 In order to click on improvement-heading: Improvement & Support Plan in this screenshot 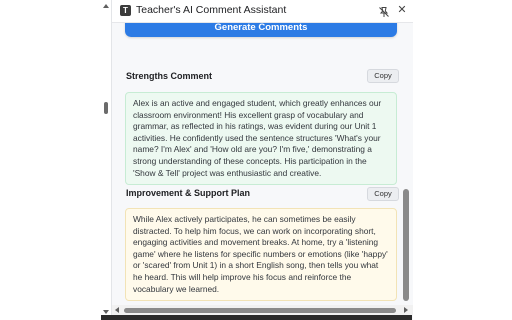, I will do `click(188, 193)`.